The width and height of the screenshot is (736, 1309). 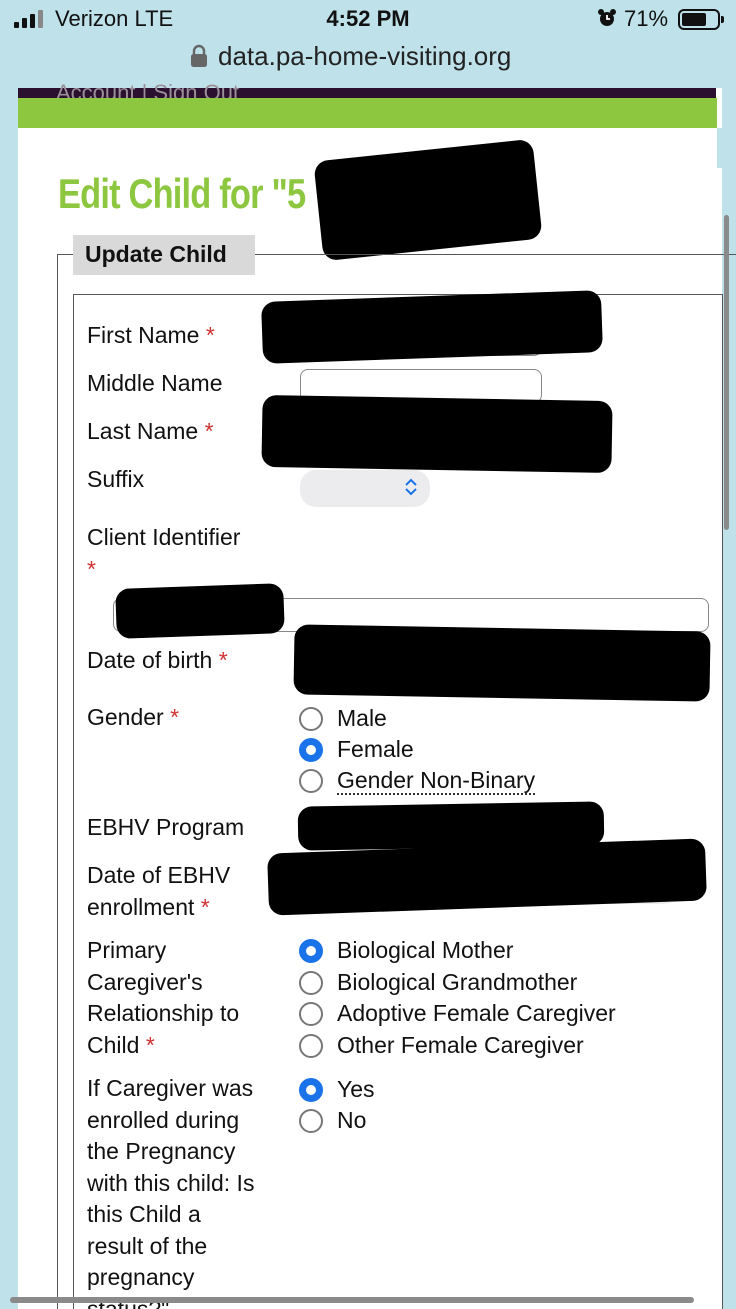 I want to click on gender-option-female: Female, so click(x=356, y=749).